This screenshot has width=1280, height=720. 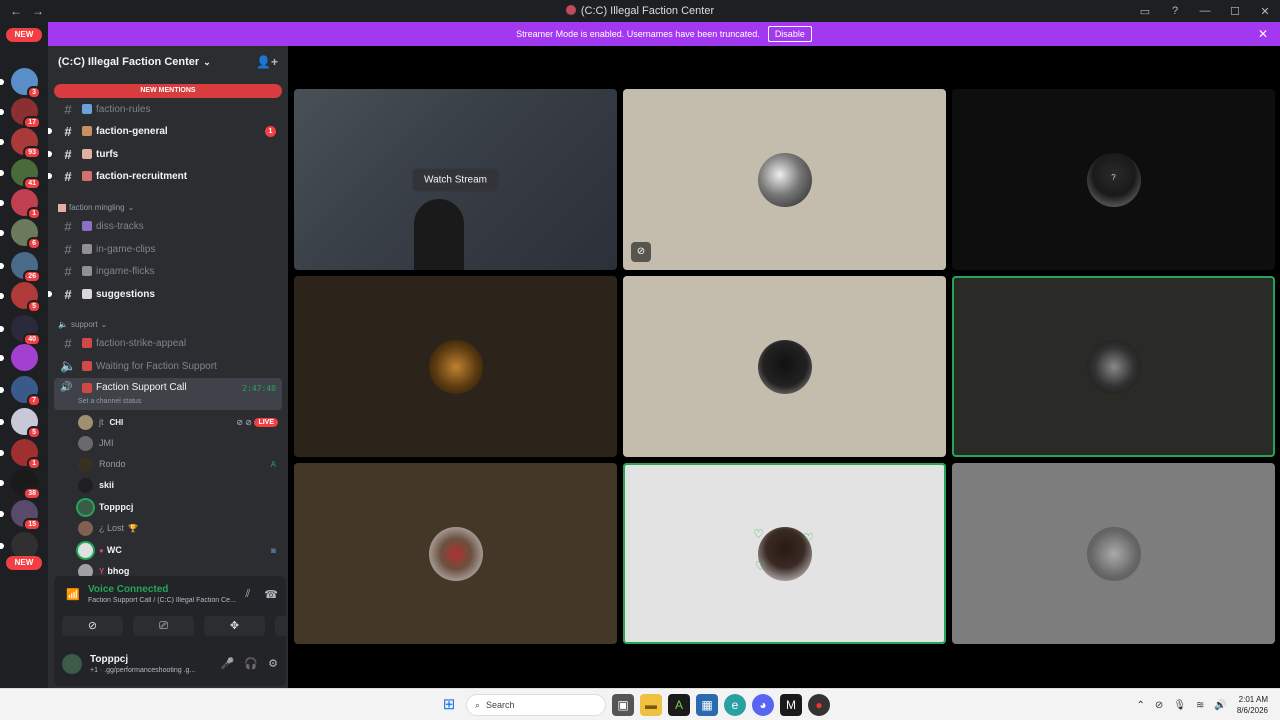 I want to click on voice-connected-status: Voice Connected, so click(x=128, y=589).